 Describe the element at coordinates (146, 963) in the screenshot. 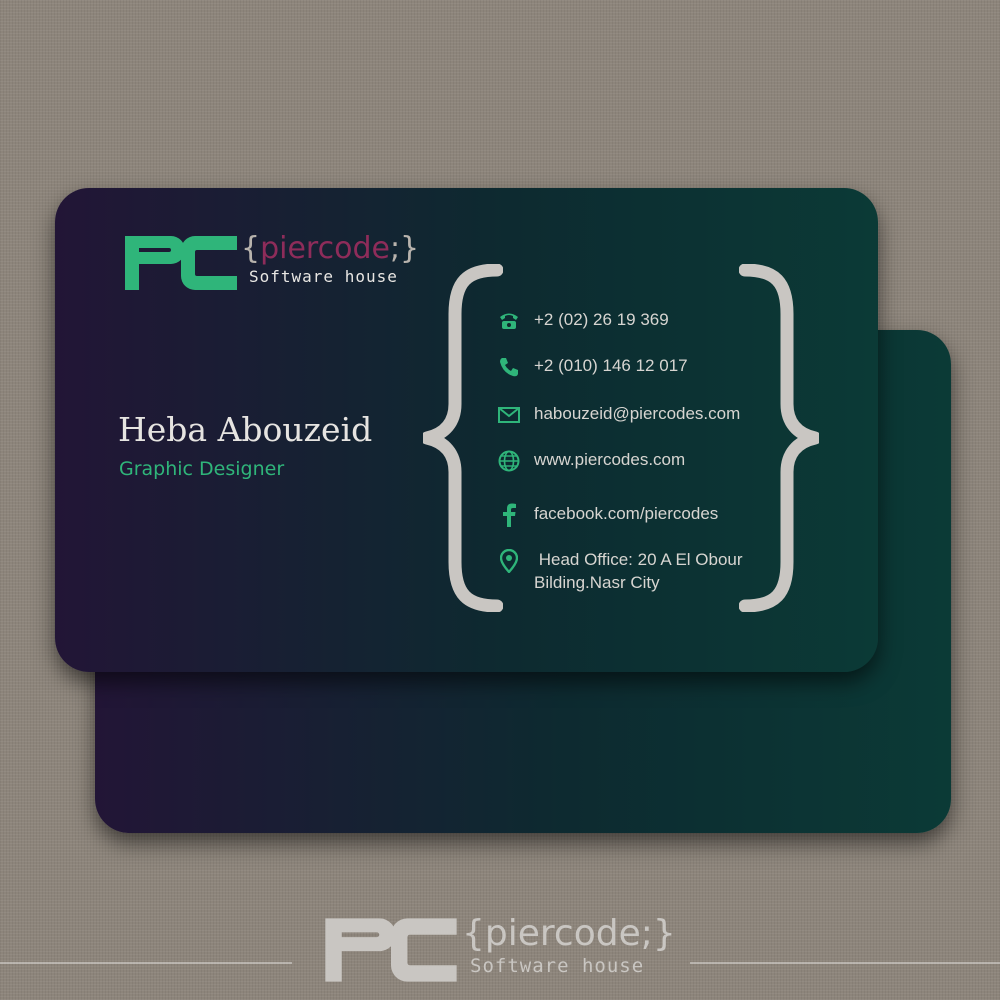

I see `divider-line-left` at that location.